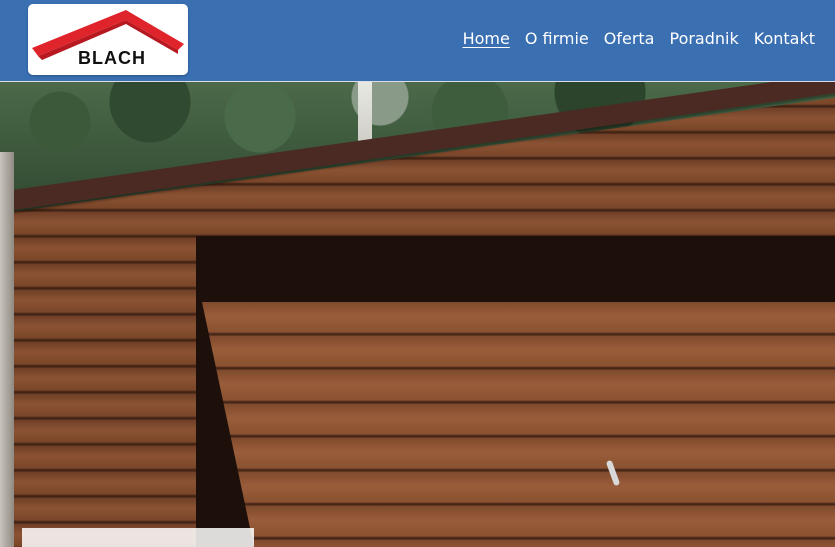 This screenshot has width=835, height=547. Describe the element at coordinates (557, 39) in the screenshot. I see `nav-o-firmie: O firmie` at that location.